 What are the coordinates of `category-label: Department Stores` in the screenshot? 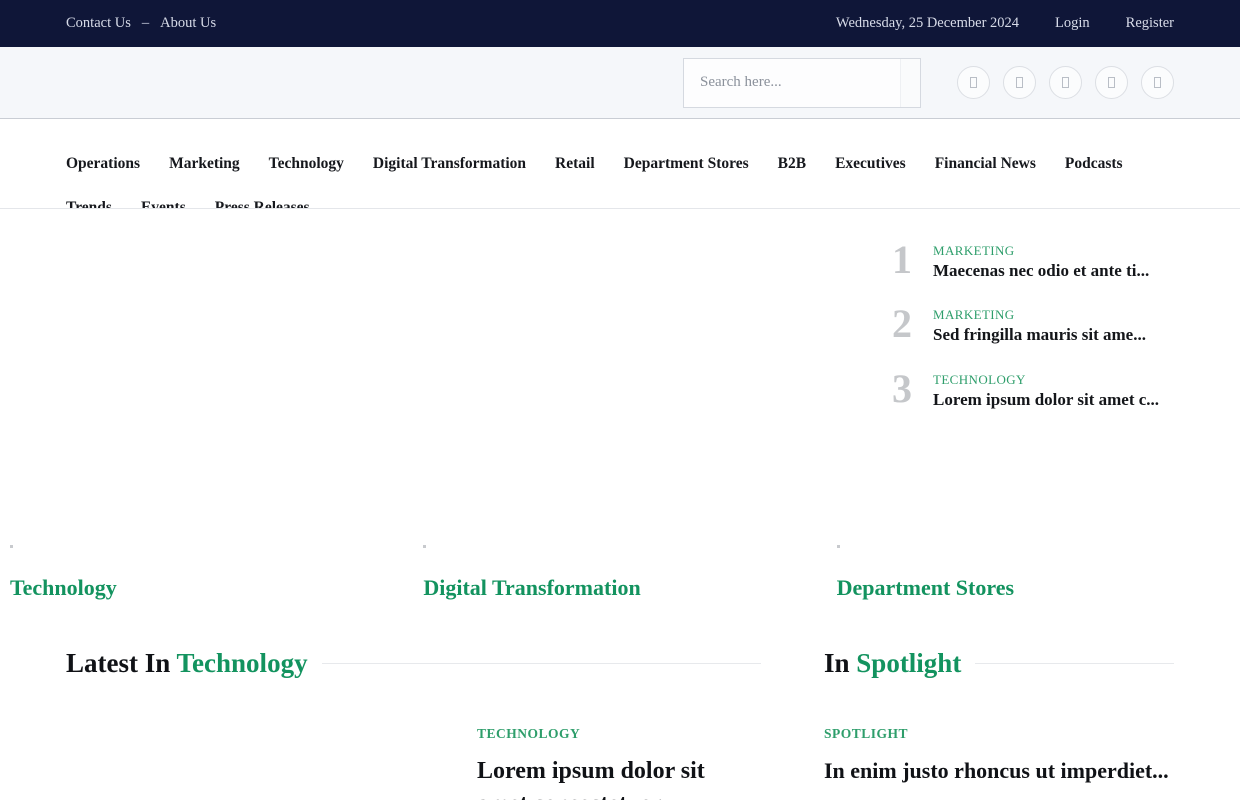 It's located at (1038, 588).